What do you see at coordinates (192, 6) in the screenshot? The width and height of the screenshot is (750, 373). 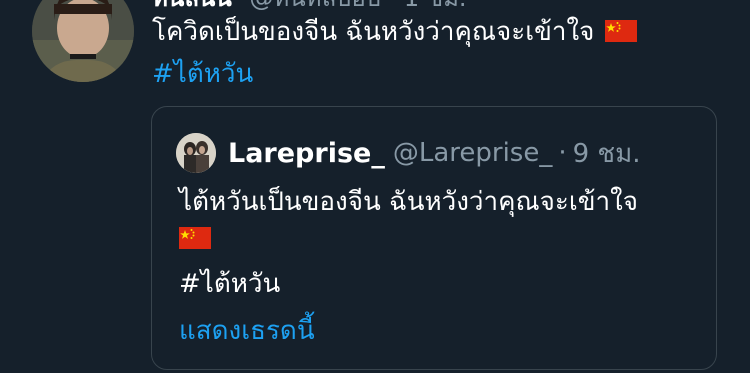 I see `author-name: ทนีลนน` at bounding box center [192, 6].